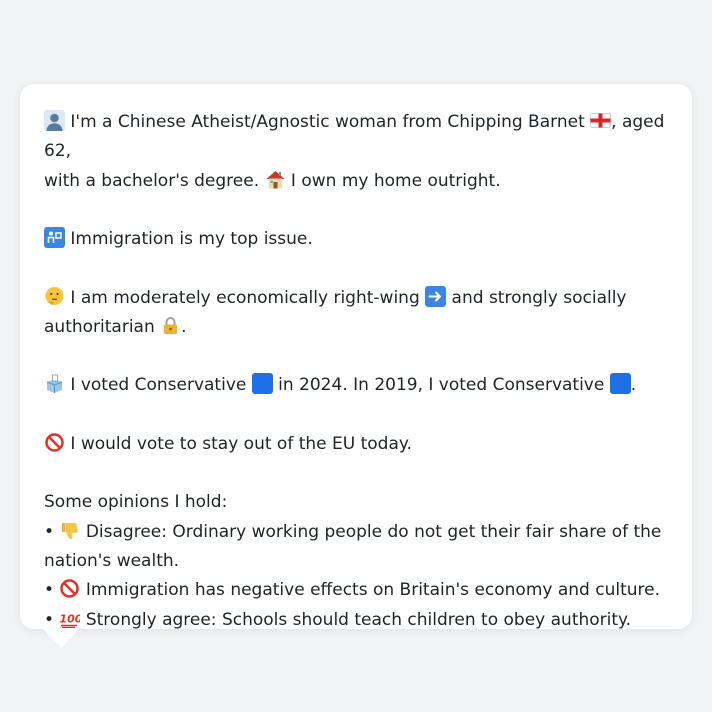 Image resolution: width=712 pixels, height=712 pixels. Describe the element at coordinates (154, 180) in the screenshot. I see `intro-text-c: with a bachelor's degree.` at that location.